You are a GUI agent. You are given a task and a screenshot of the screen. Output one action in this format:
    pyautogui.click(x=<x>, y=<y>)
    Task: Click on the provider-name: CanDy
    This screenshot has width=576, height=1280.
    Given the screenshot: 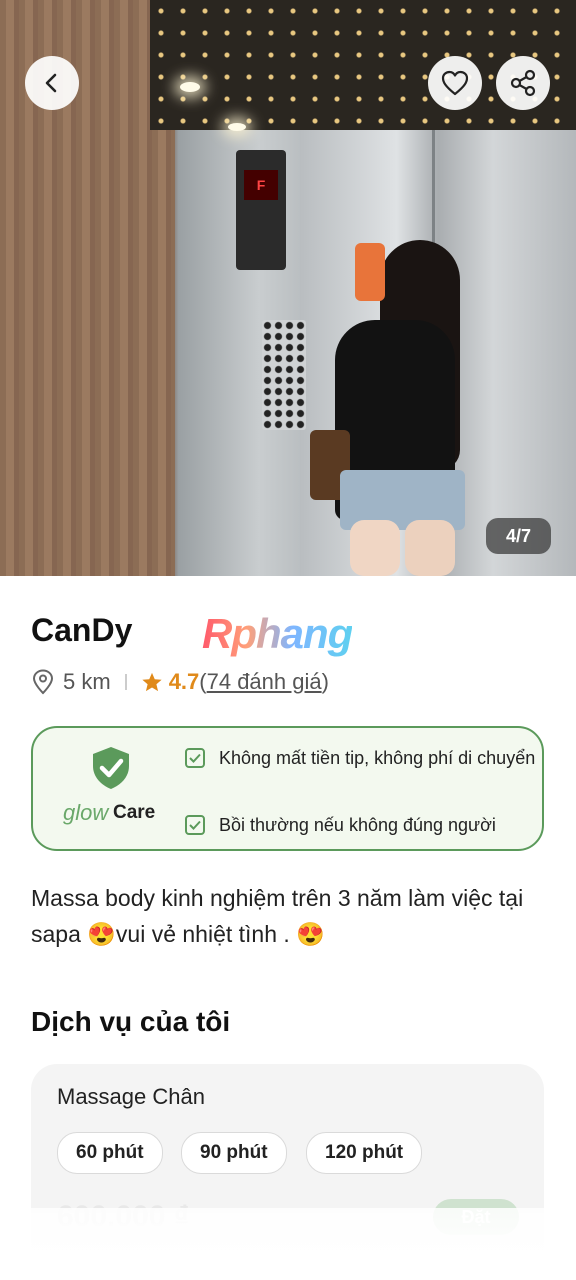 What is the action you would take?
    pyautogui.click(x=82, y=630)
    